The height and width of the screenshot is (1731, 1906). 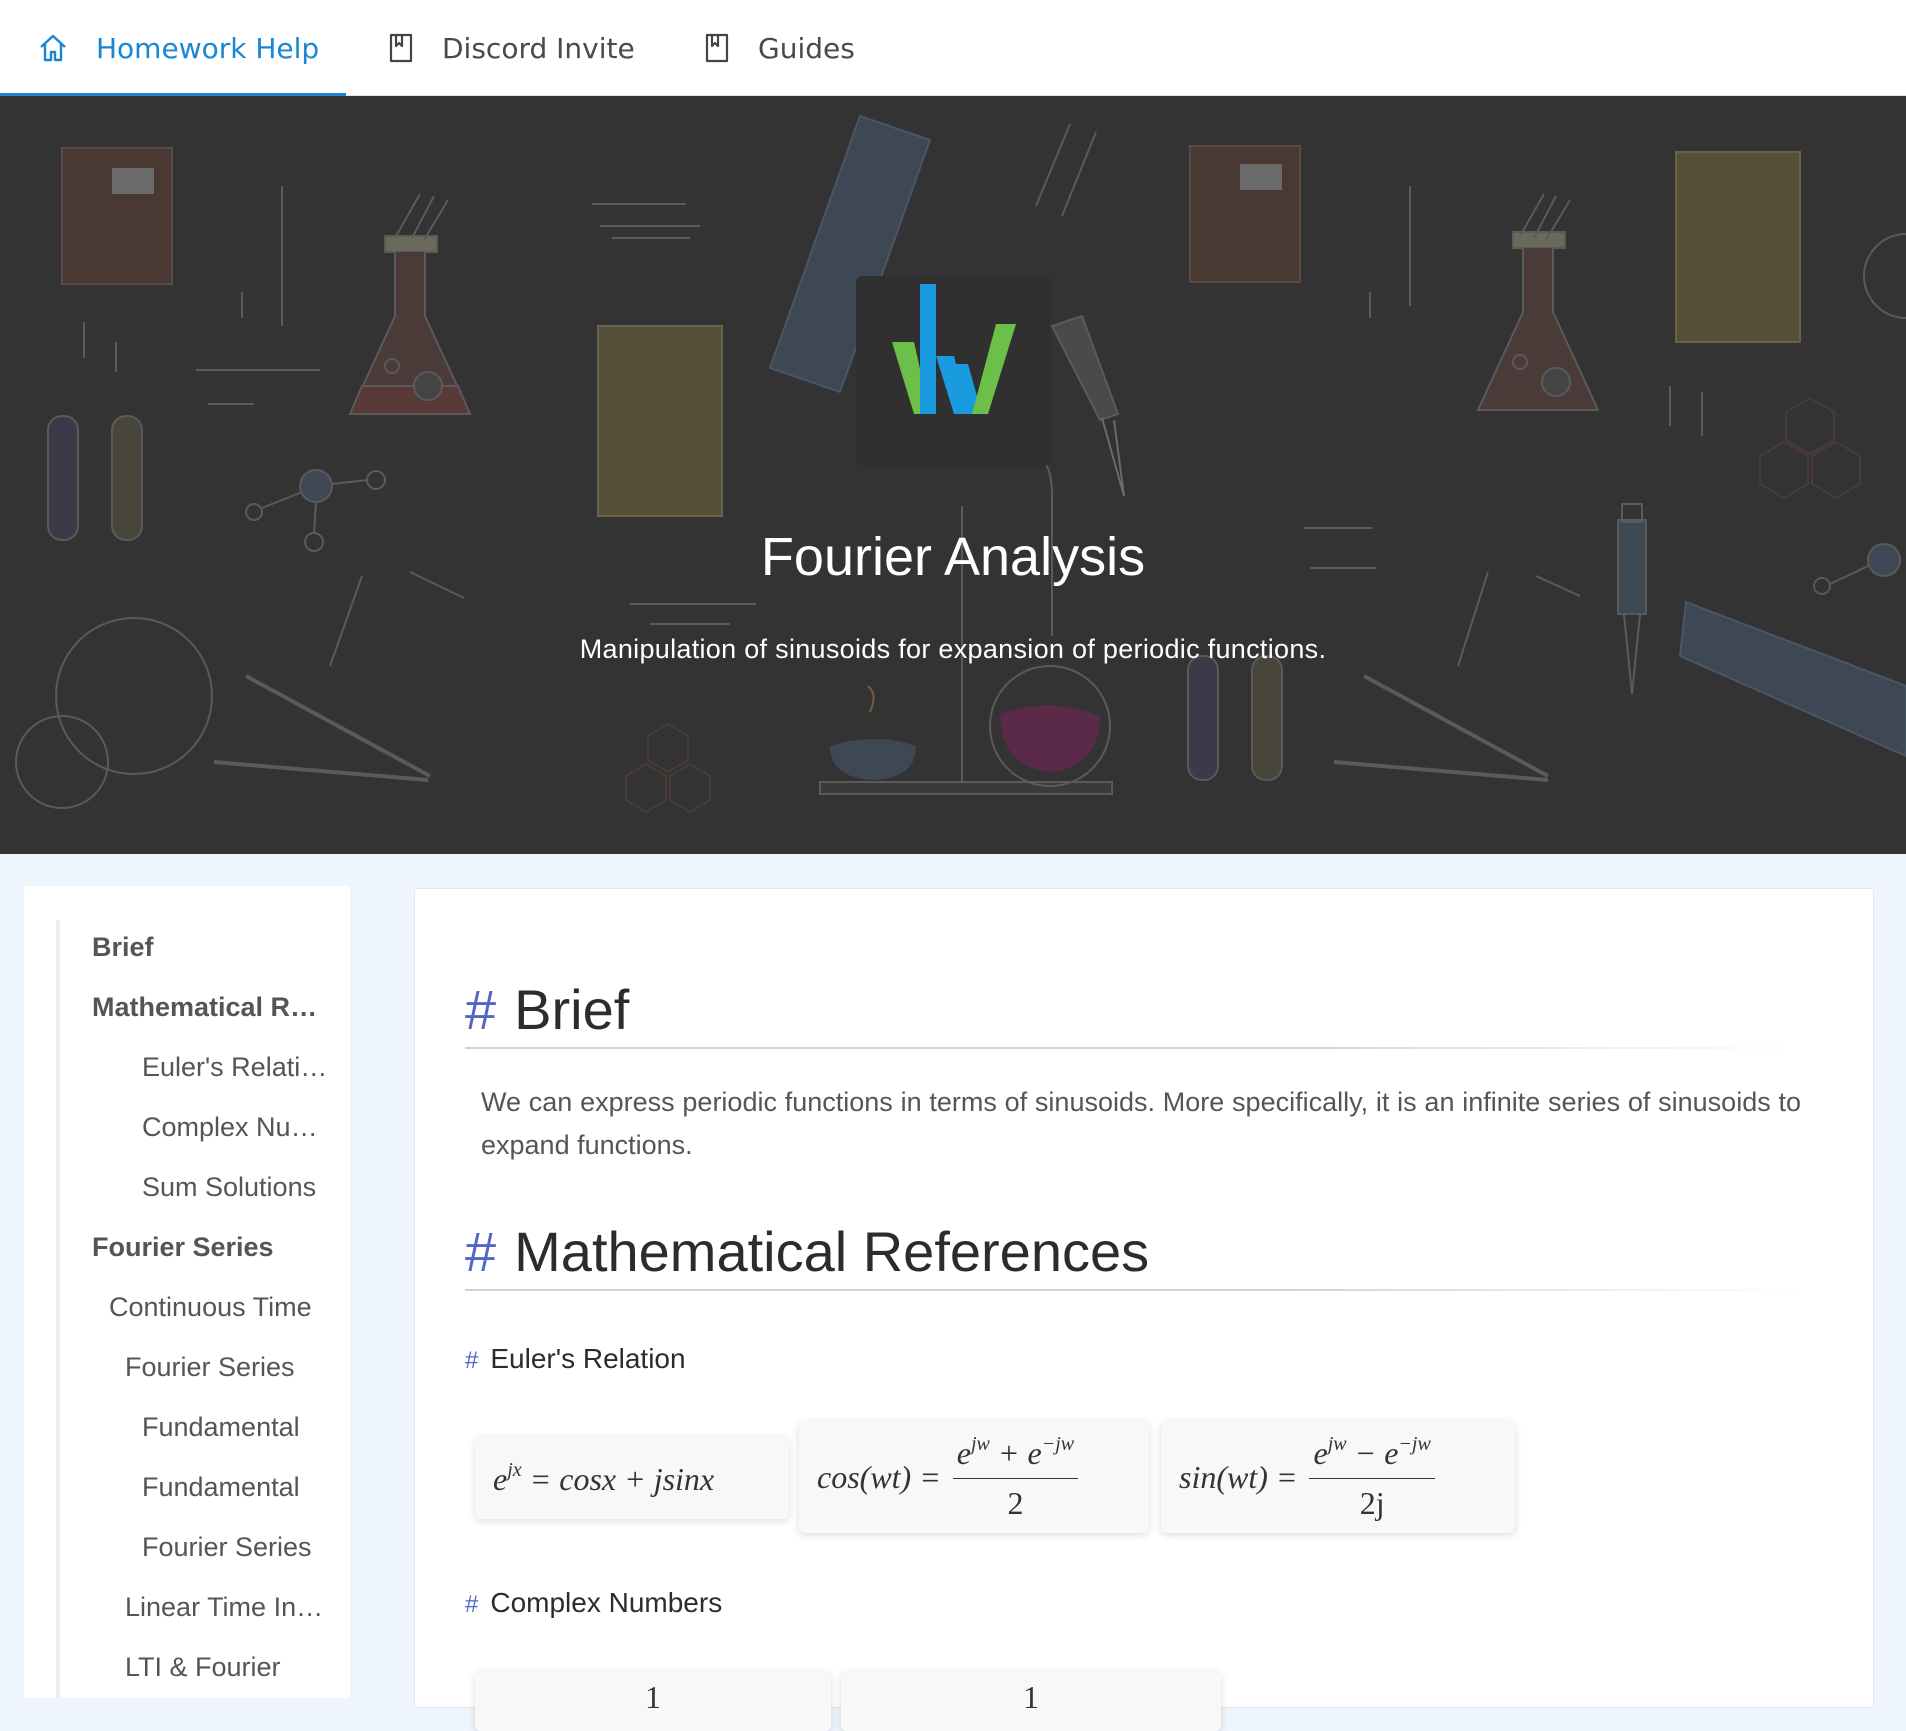 I want to click on tab-label: Discord Invite, so click(x=538, y=48).